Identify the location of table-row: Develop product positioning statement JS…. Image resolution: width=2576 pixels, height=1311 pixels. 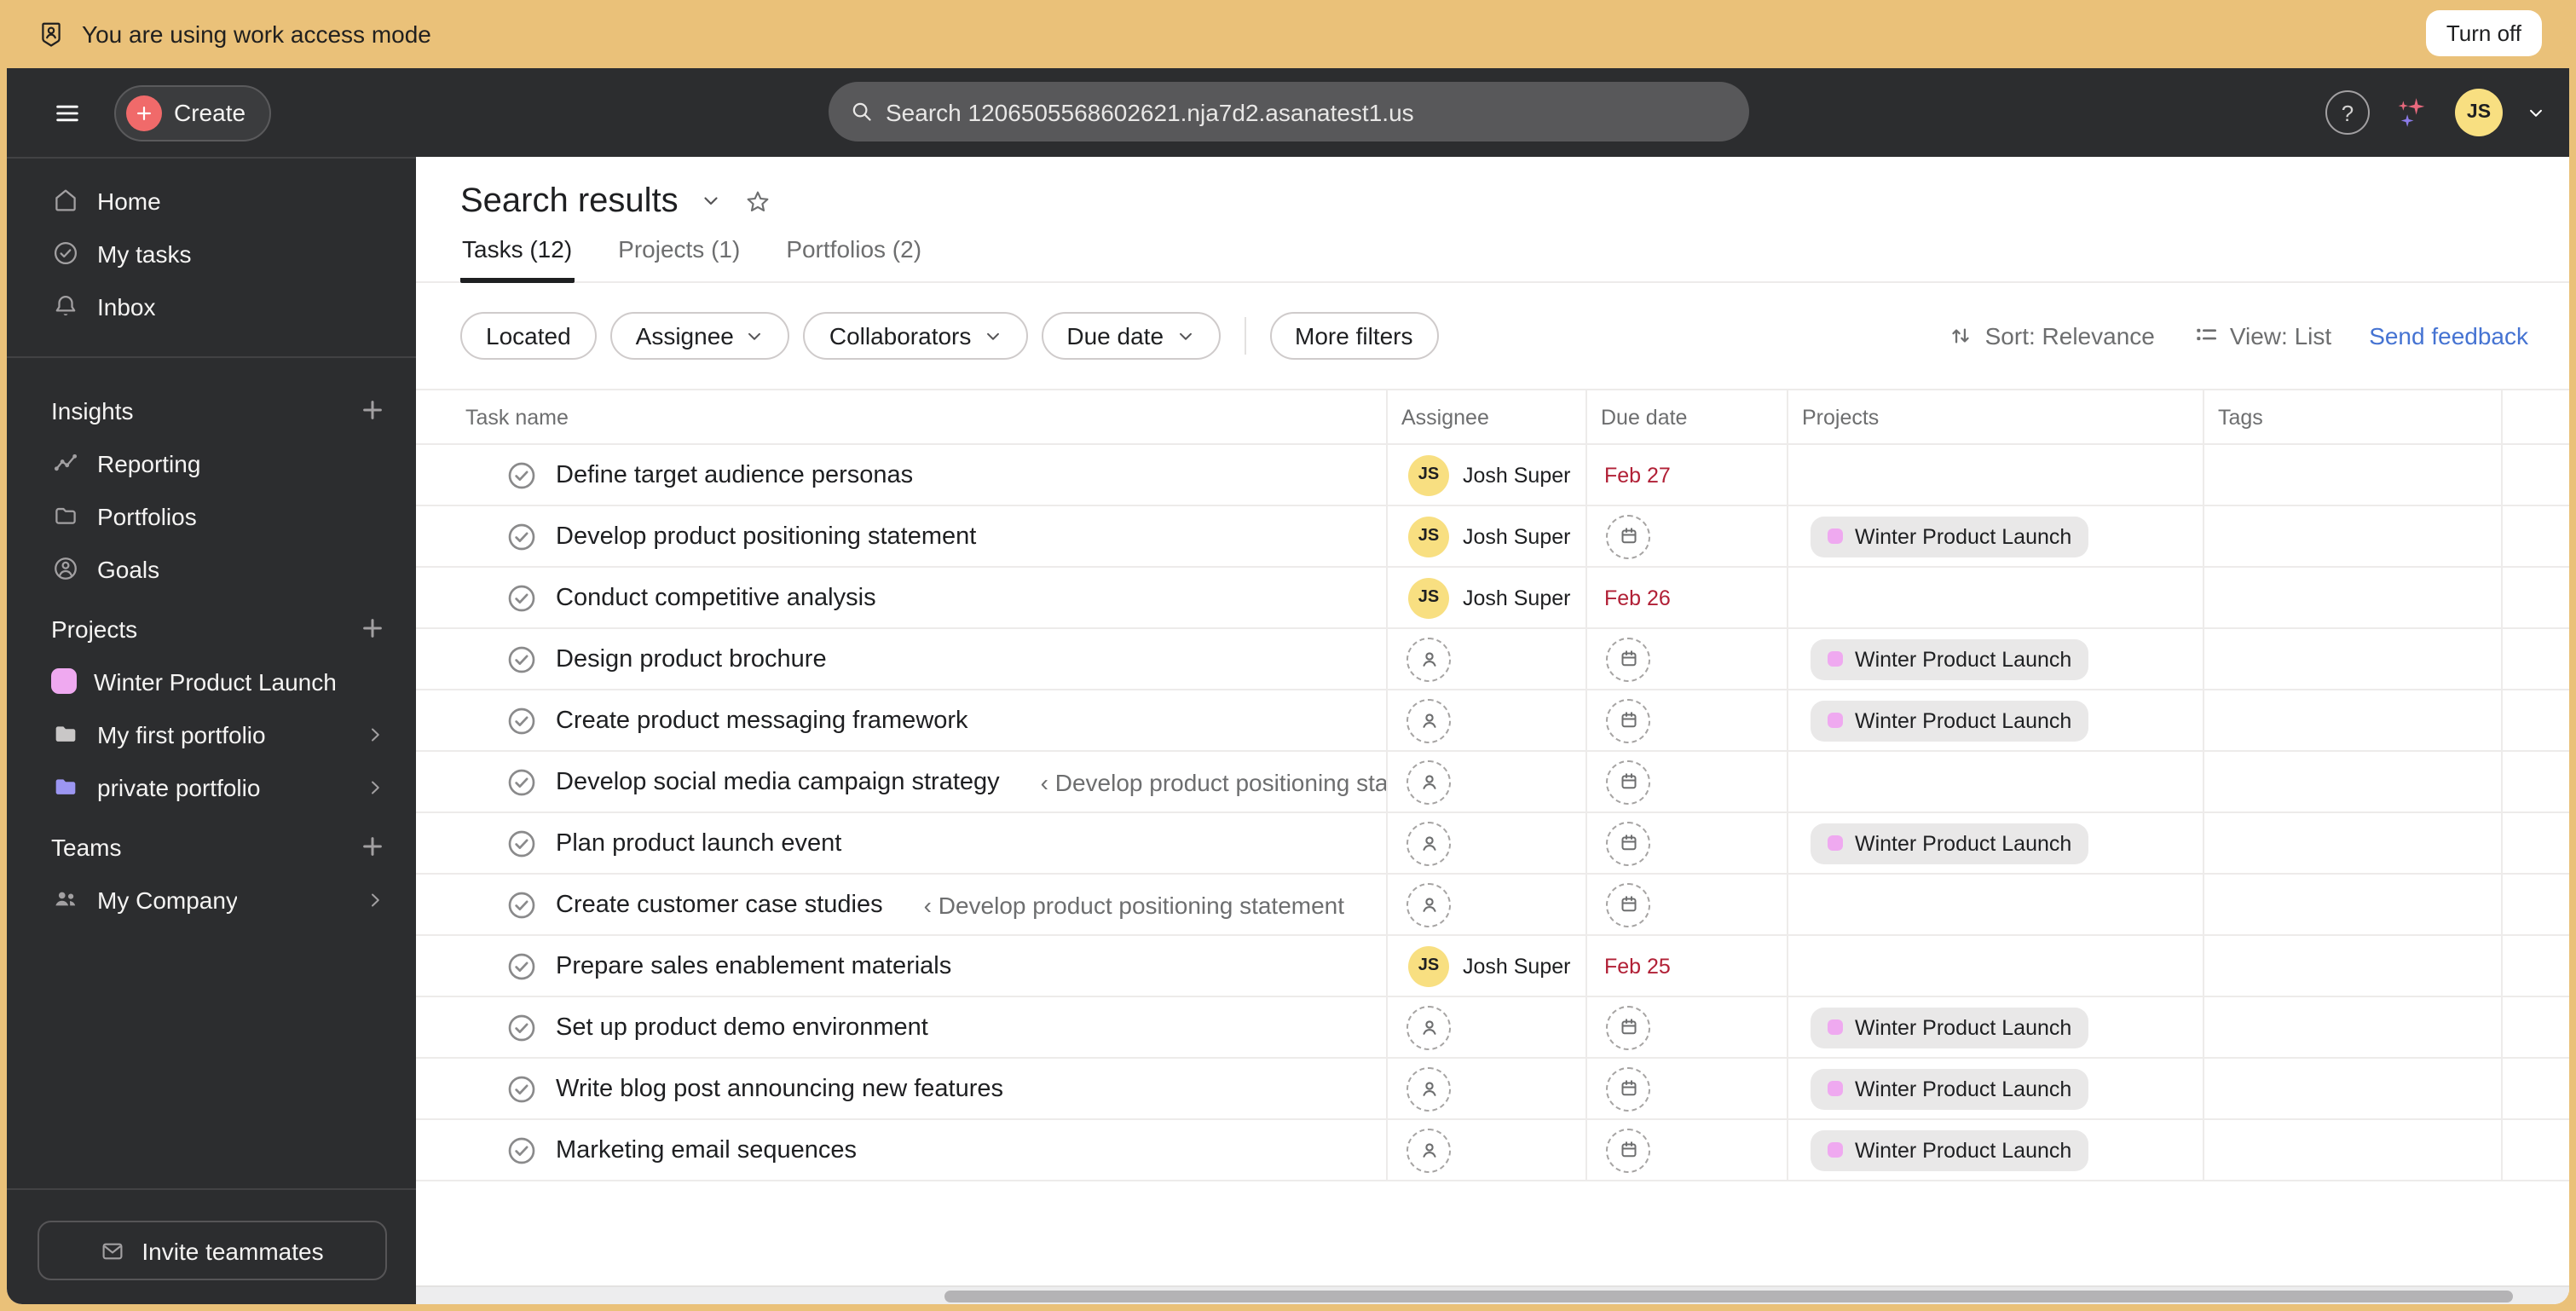
(1492, 537).